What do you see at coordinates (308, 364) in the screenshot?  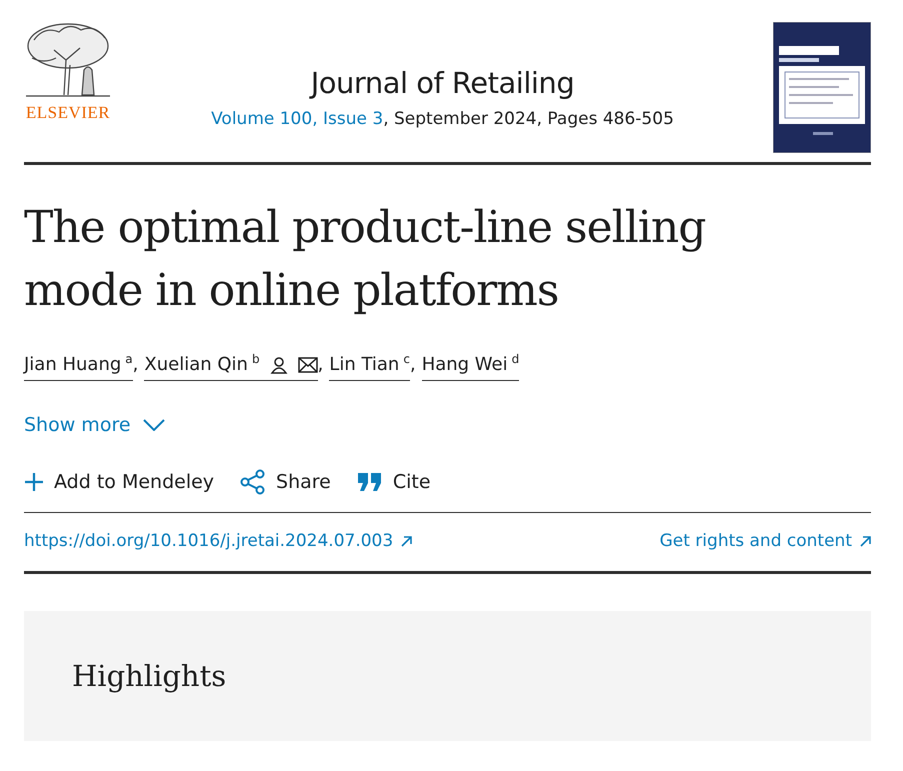 I see `mail-icon` at bounding box center [308, 364].